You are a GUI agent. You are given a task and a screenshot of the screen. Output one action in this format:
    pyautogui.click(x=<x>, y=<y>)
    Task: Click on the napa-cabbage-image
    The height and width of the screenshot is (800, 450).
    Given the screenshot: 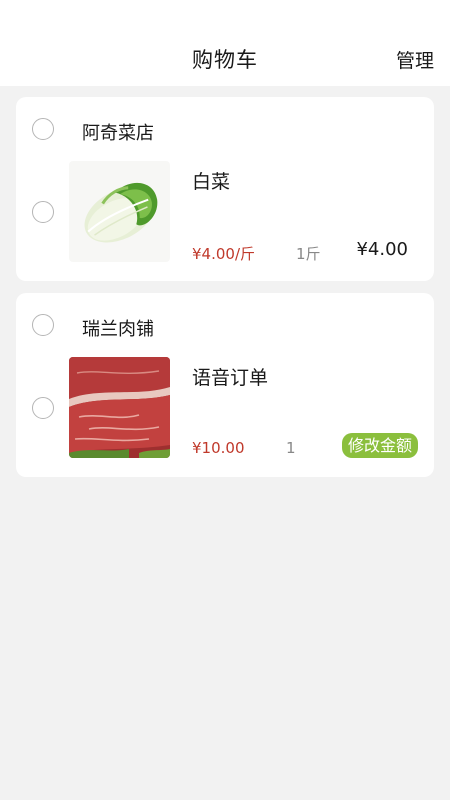 What is the action you would take?
    pyautogui.click(x=119, y=211)
    